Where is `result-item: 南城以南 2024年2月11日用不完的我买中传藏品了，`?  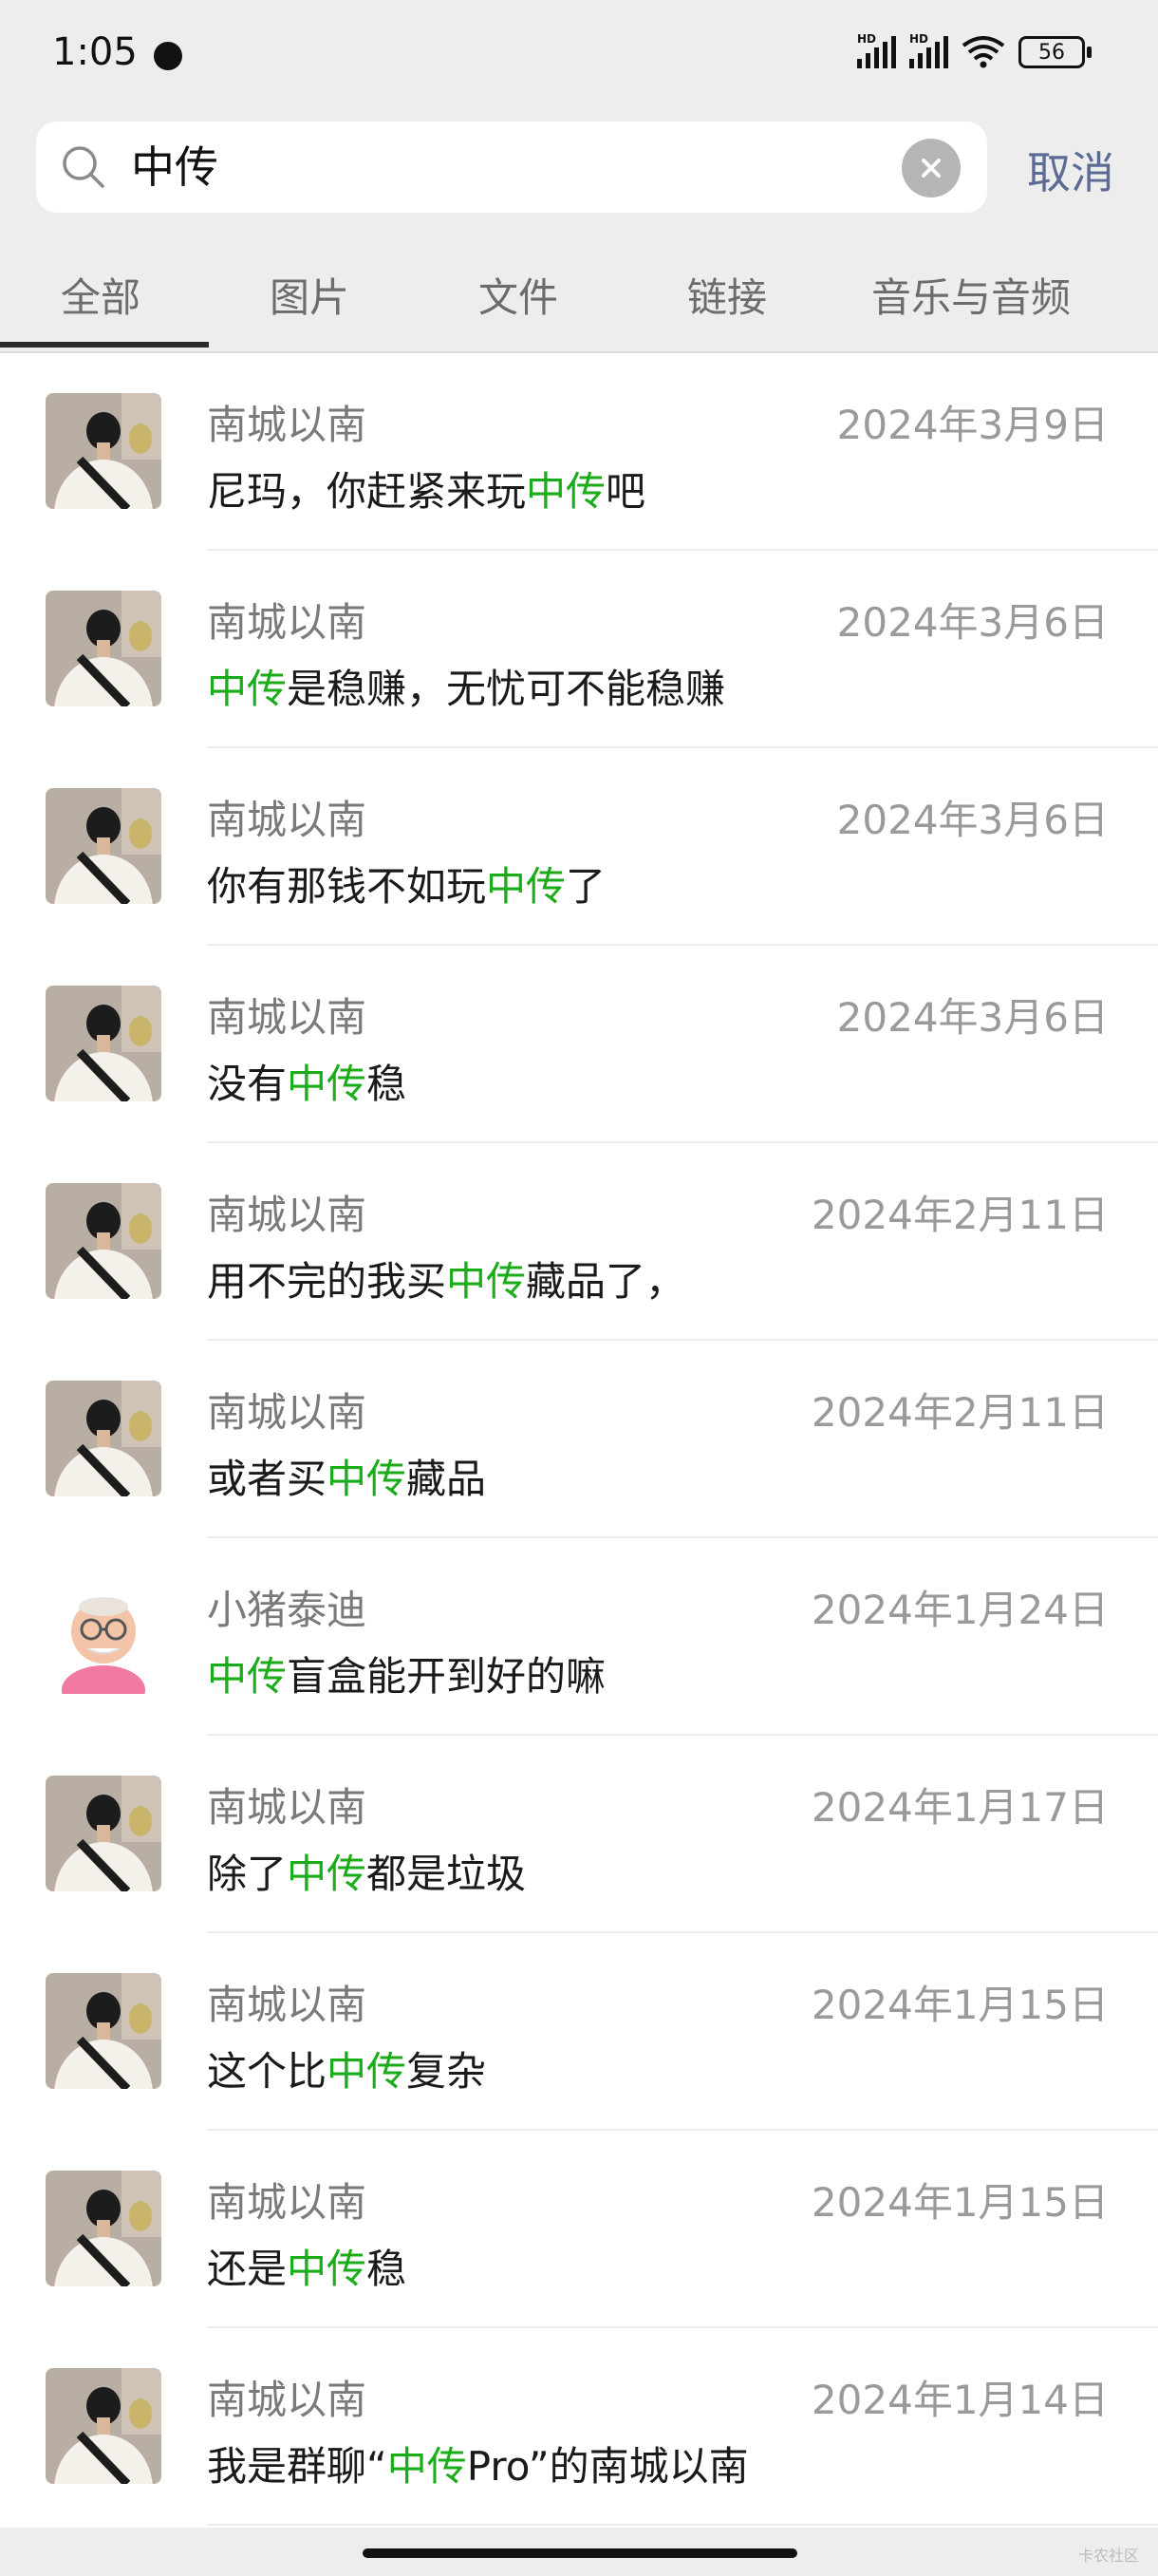 result-item: 南城以南 2024年2月11日用不完的我买中传藏品了， is located at coordinates (579, 1242).